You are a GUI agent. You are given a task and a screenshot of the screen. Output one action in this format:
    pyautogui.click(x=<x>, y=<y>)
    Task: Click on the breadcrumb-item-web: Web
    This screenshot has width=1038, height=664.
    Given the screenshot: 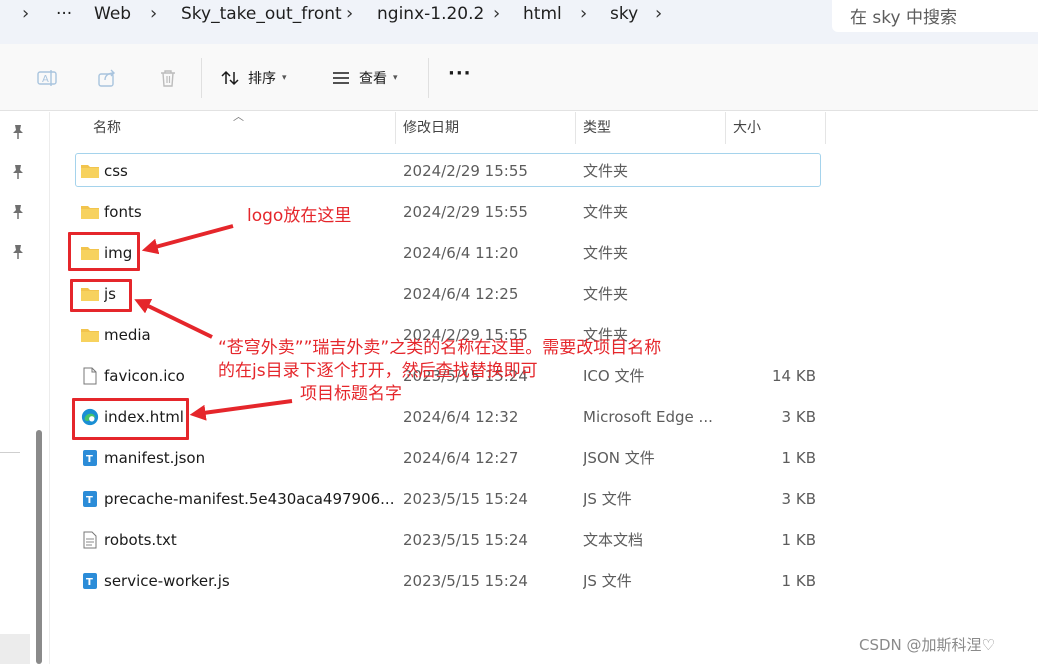 What is the action you would take?
    pyautogui.click(x=112, y=14)
    